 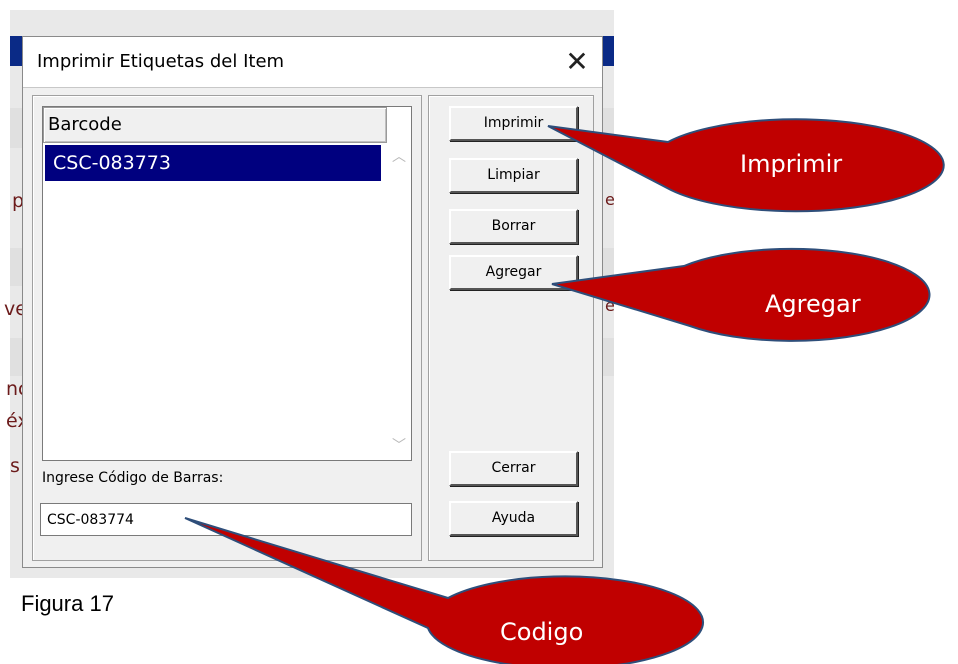 I want to click on codigo-callout-bubble, so click(x=444, y=590).